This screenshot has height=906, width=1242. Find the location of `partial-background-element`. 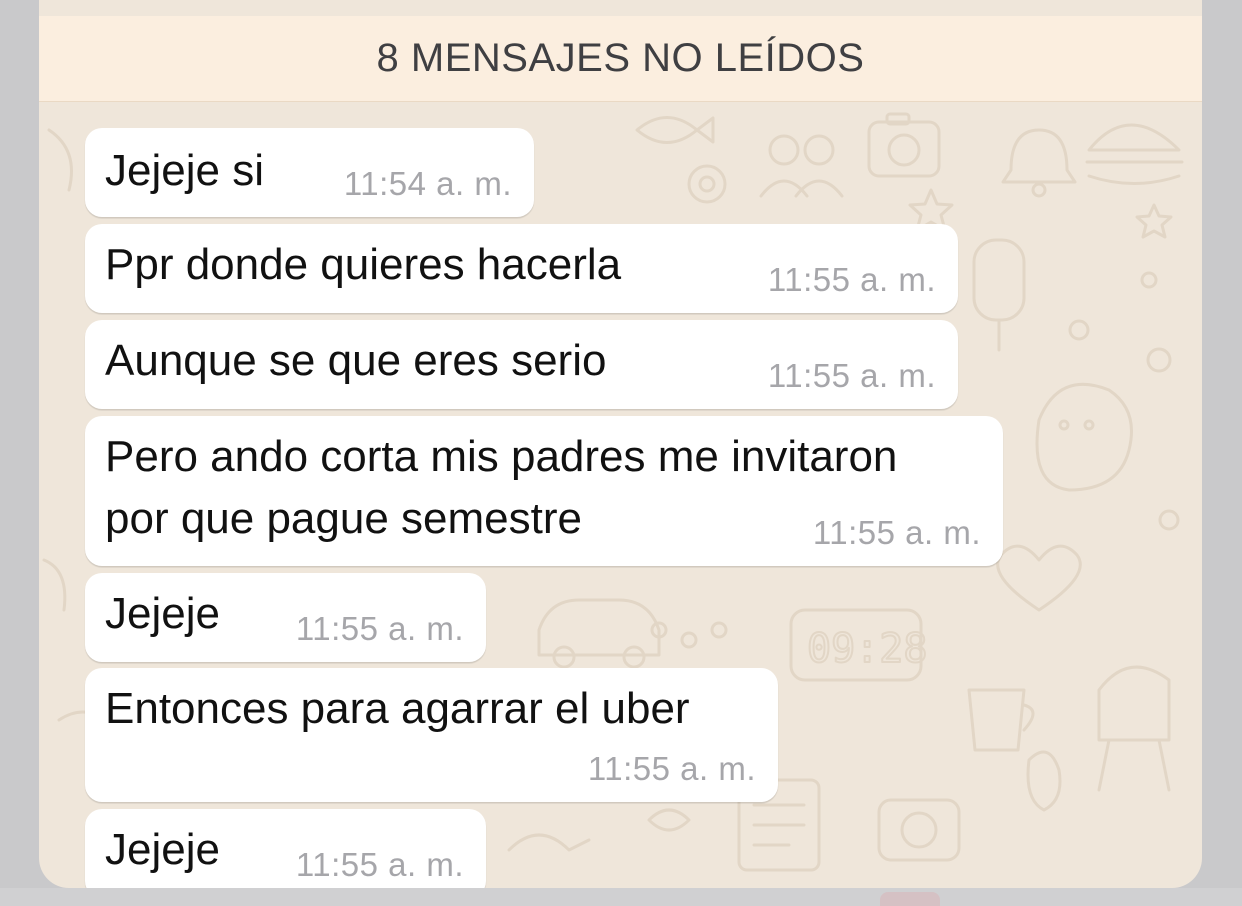

partial-background-element is located at coordinates (910, 899).